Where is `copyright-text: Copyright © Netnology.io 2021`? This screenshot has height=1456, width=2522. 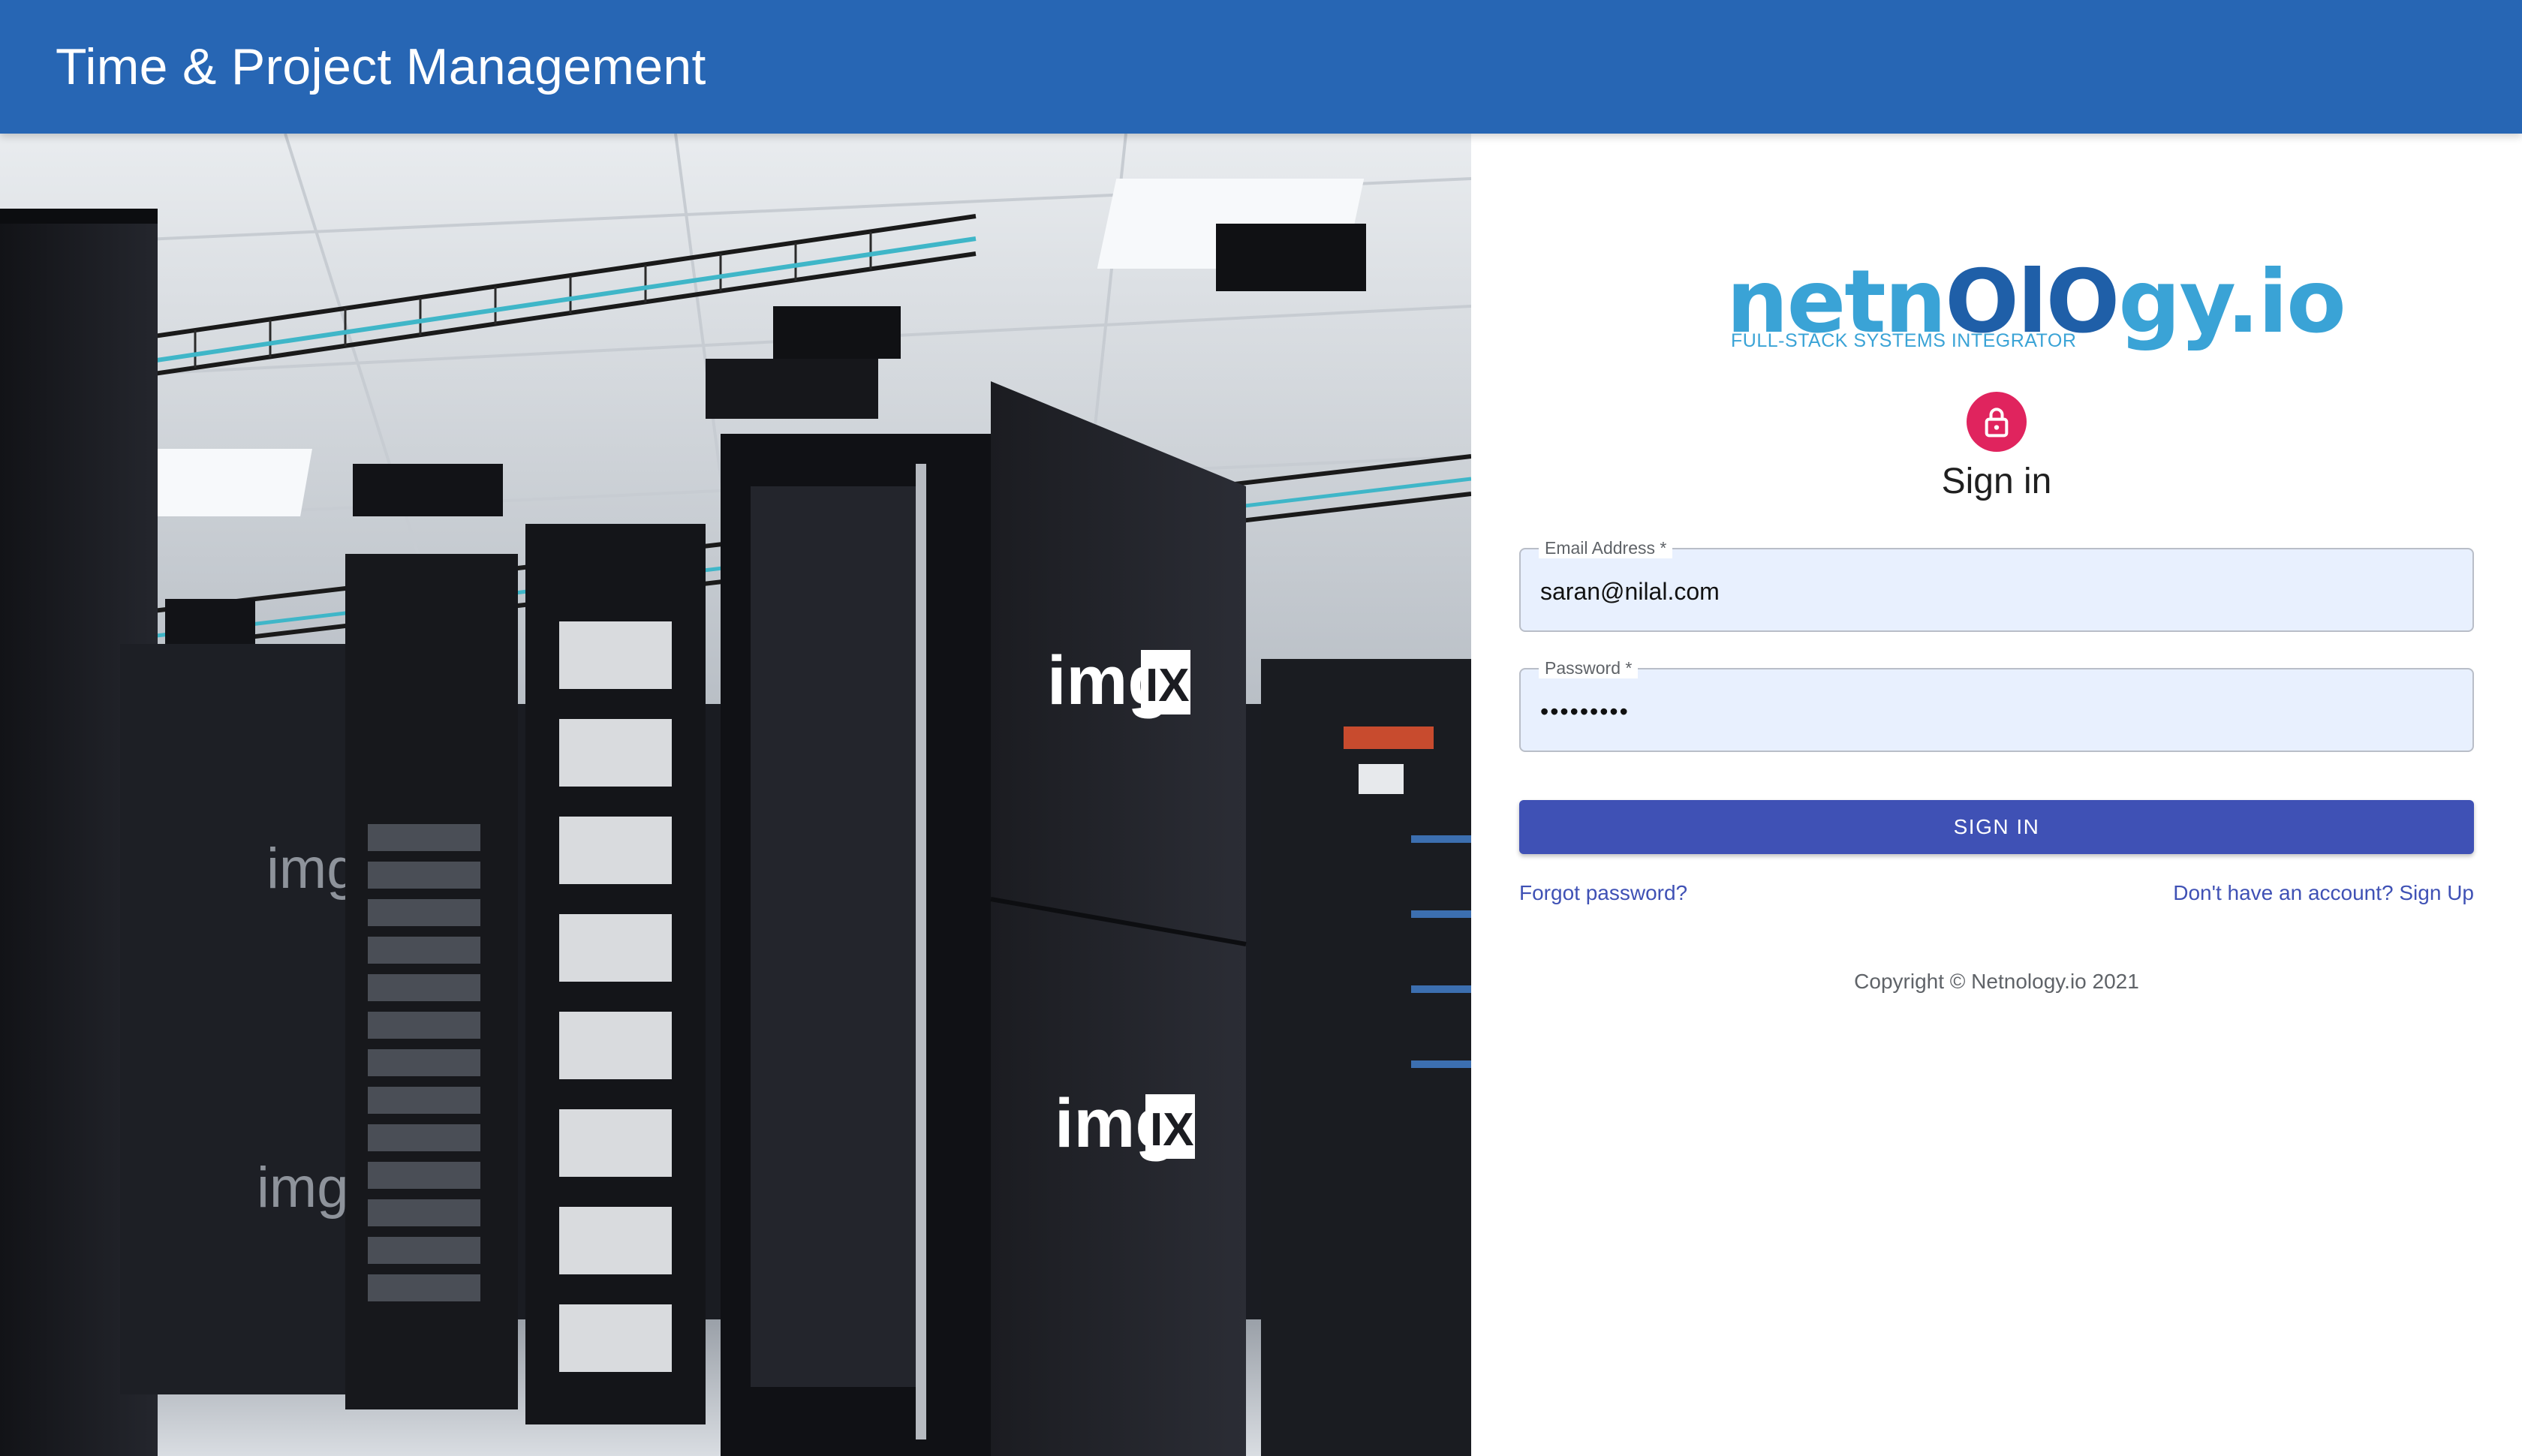 copyright-text: Copyright © Netnology.io 2021 is located at coordinates (1996, 981).